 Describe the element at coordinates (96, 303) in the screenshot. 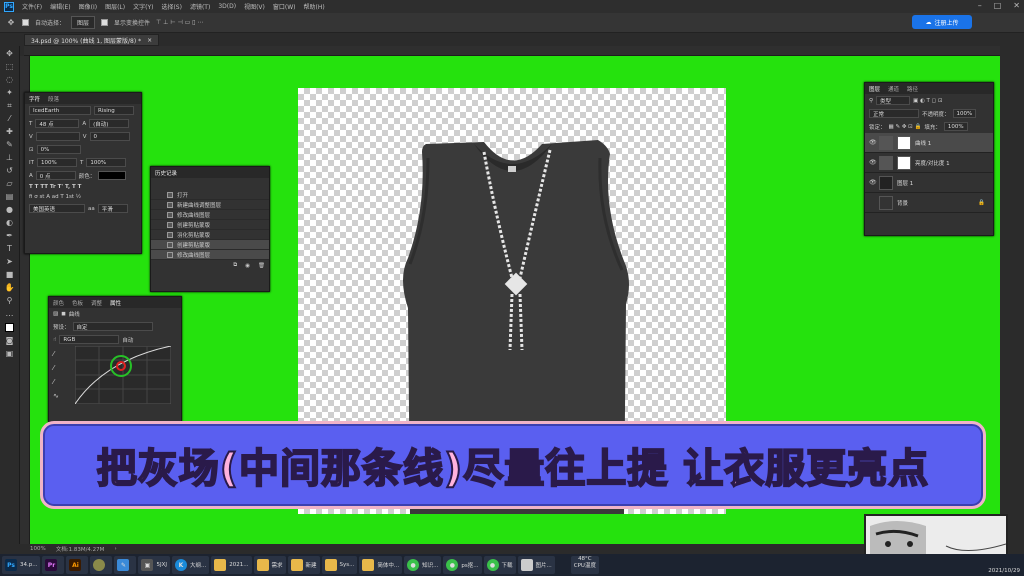

I see `tab-adjustments: 调整` at that location.